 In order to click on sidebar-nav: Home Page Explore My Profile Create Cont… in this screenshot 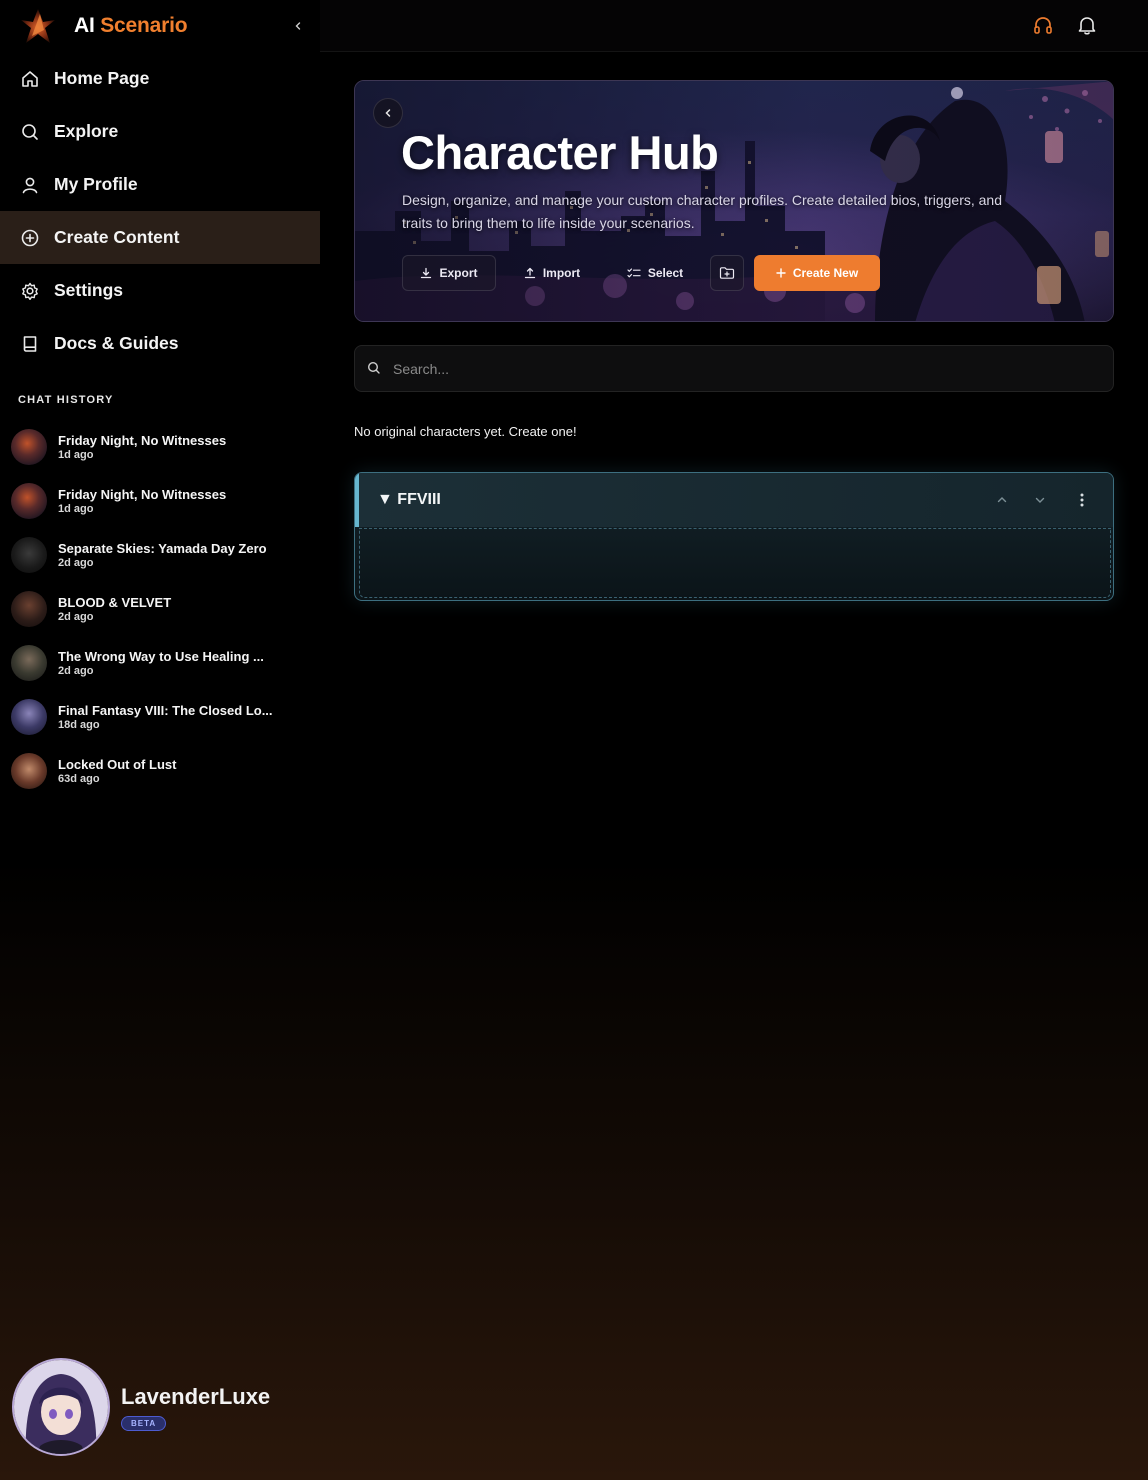, I will do `click(160, 211)`.